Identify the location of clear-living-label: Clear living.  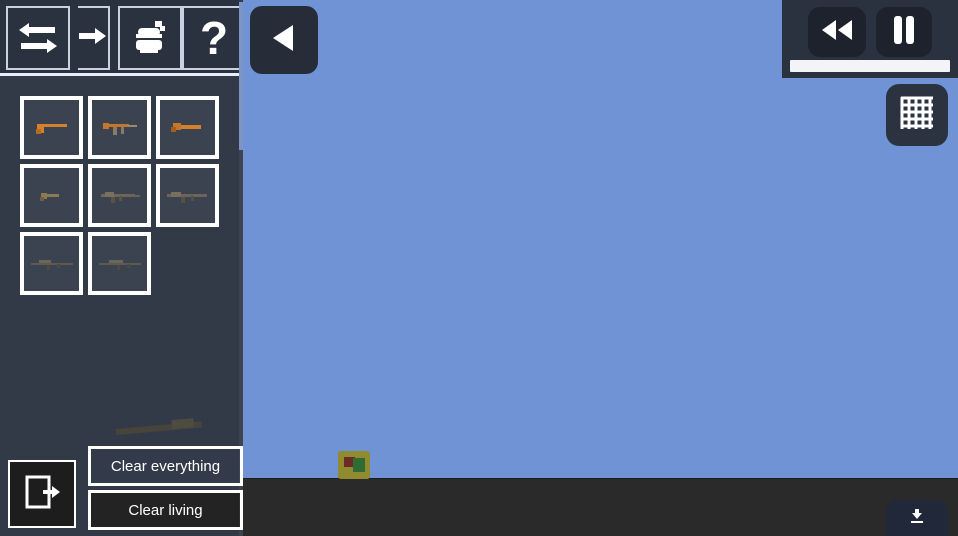
(165, 510).